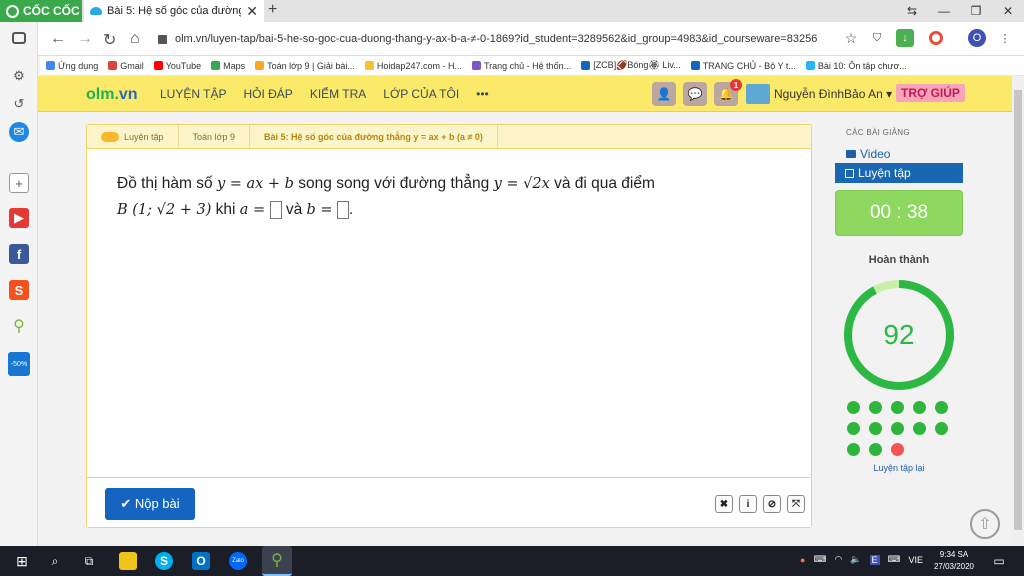 The image size is (1024, 576). Describe the element at coordinates (89, 561) in the screenshot. I see `task-view-icon: ⧉` at that location.